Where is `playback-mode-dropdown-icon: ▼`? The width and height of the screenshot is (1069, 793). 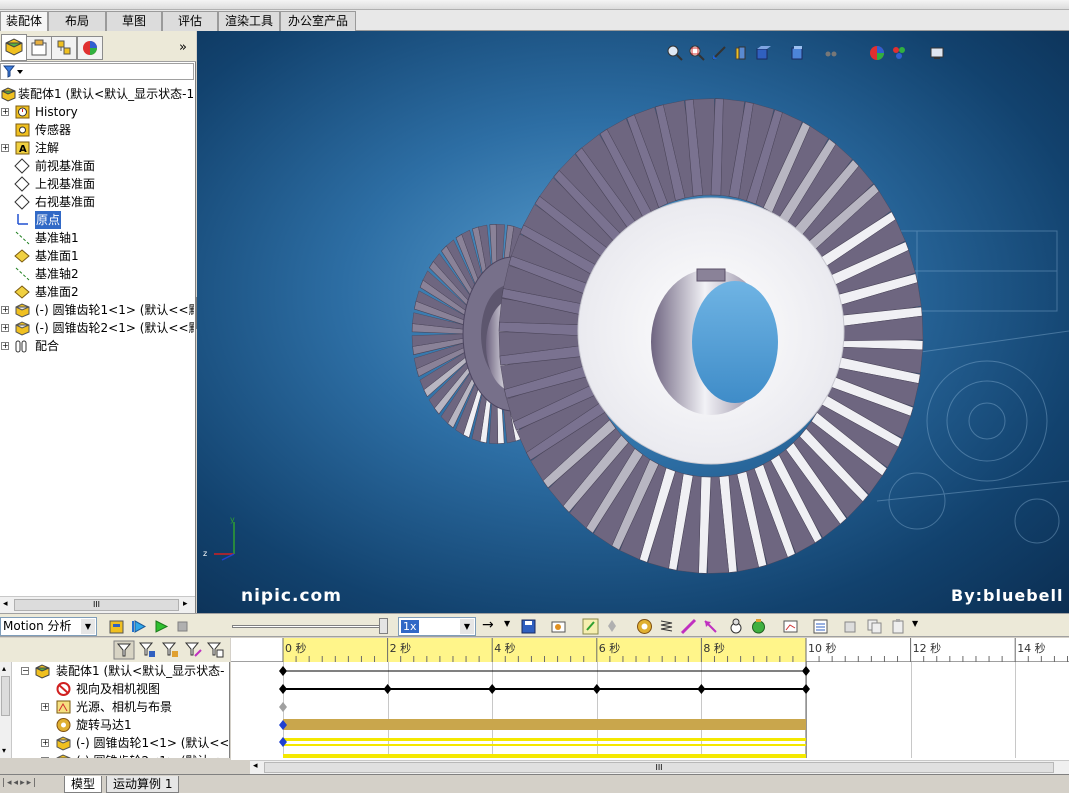 playback-mode-dropdown-icon: ▼ is located at coordinates (507, 623).